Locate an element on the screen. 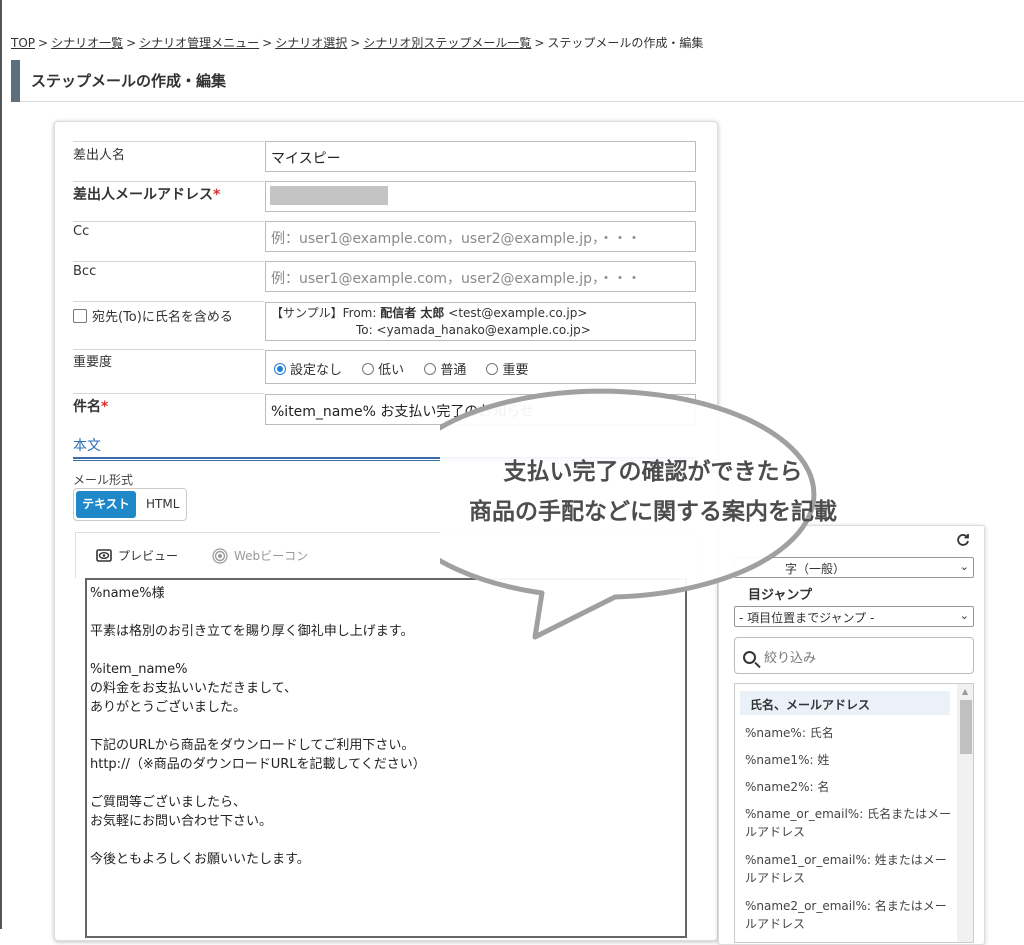  breadcrumb-scenario-list-link: シナリオ一覧 is located at coordinates (87, 43).